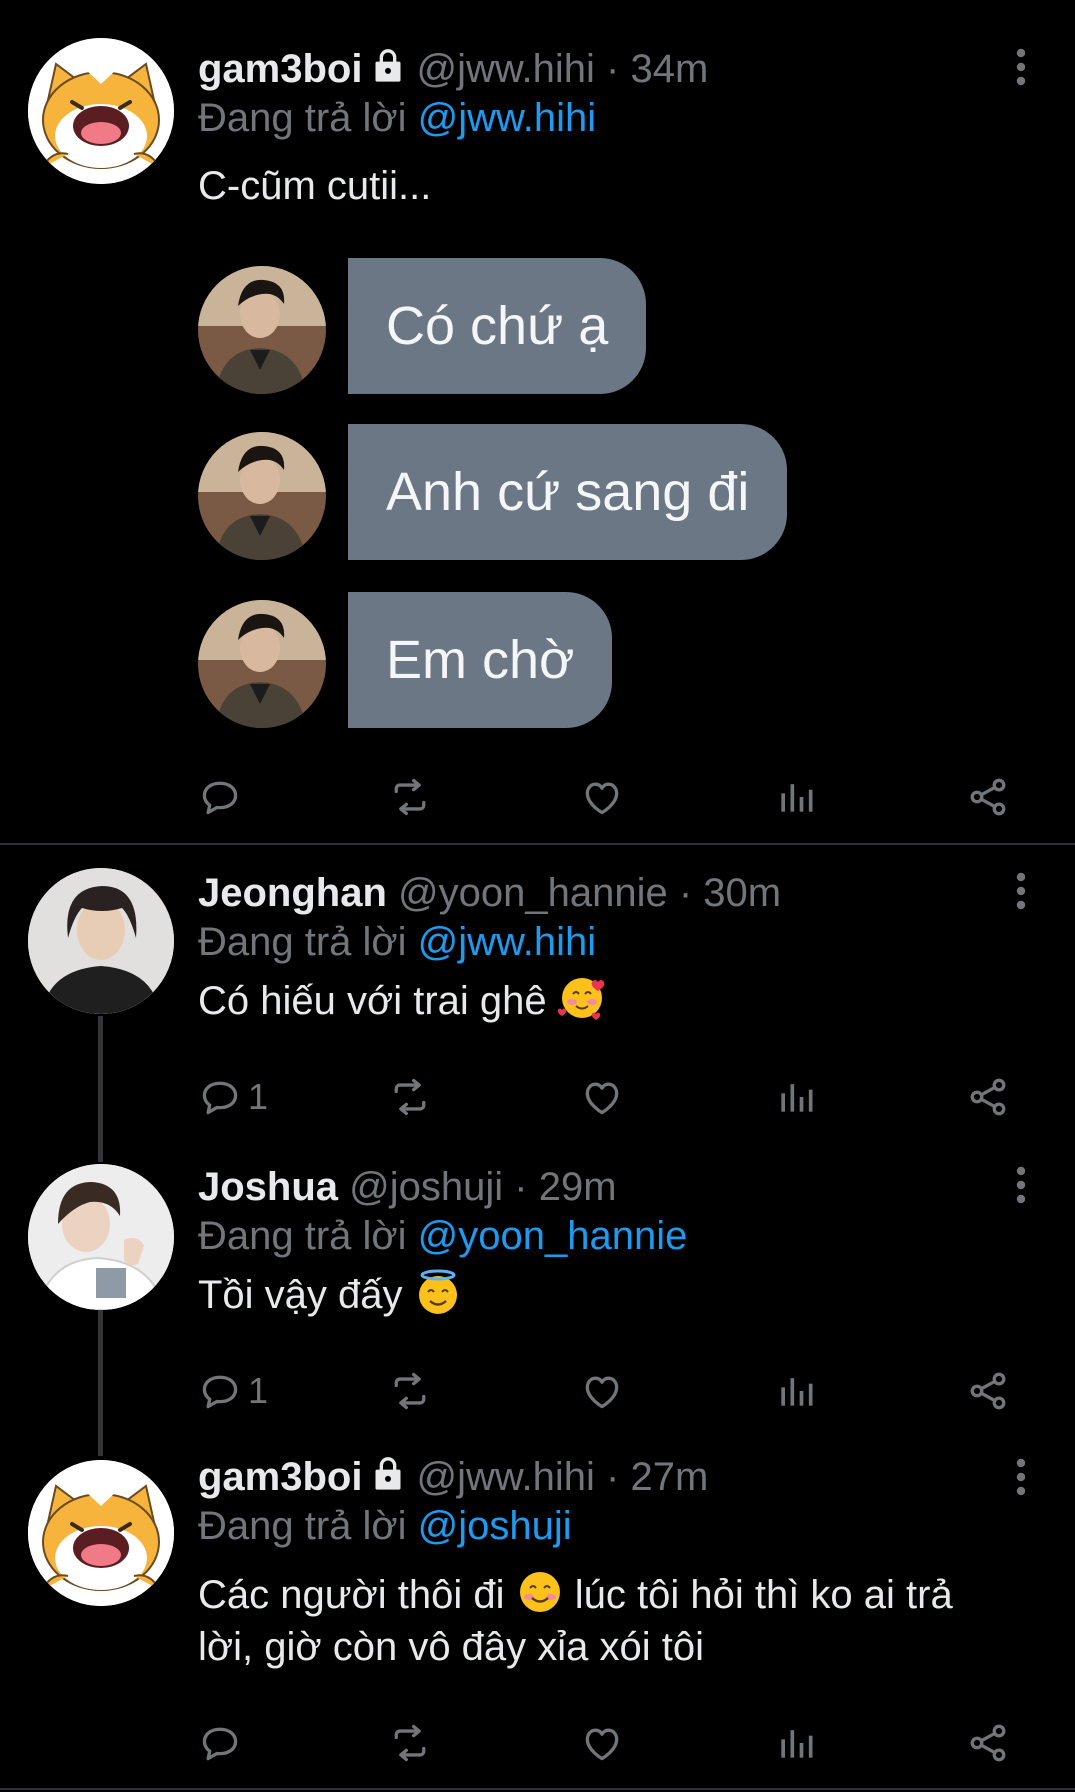 The image size is (1075, 1792). I want to click on tweet-text: Có hiếu với trai ghê, so click(402, 1000).